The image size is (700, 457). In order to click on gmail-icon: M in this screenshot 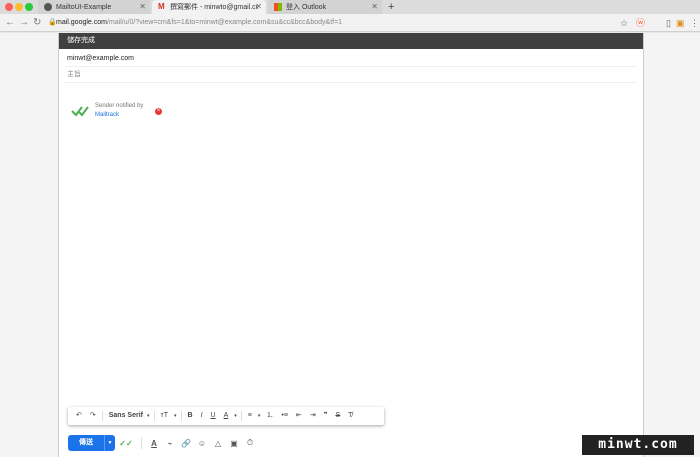, I will do `click(161, 6)`.